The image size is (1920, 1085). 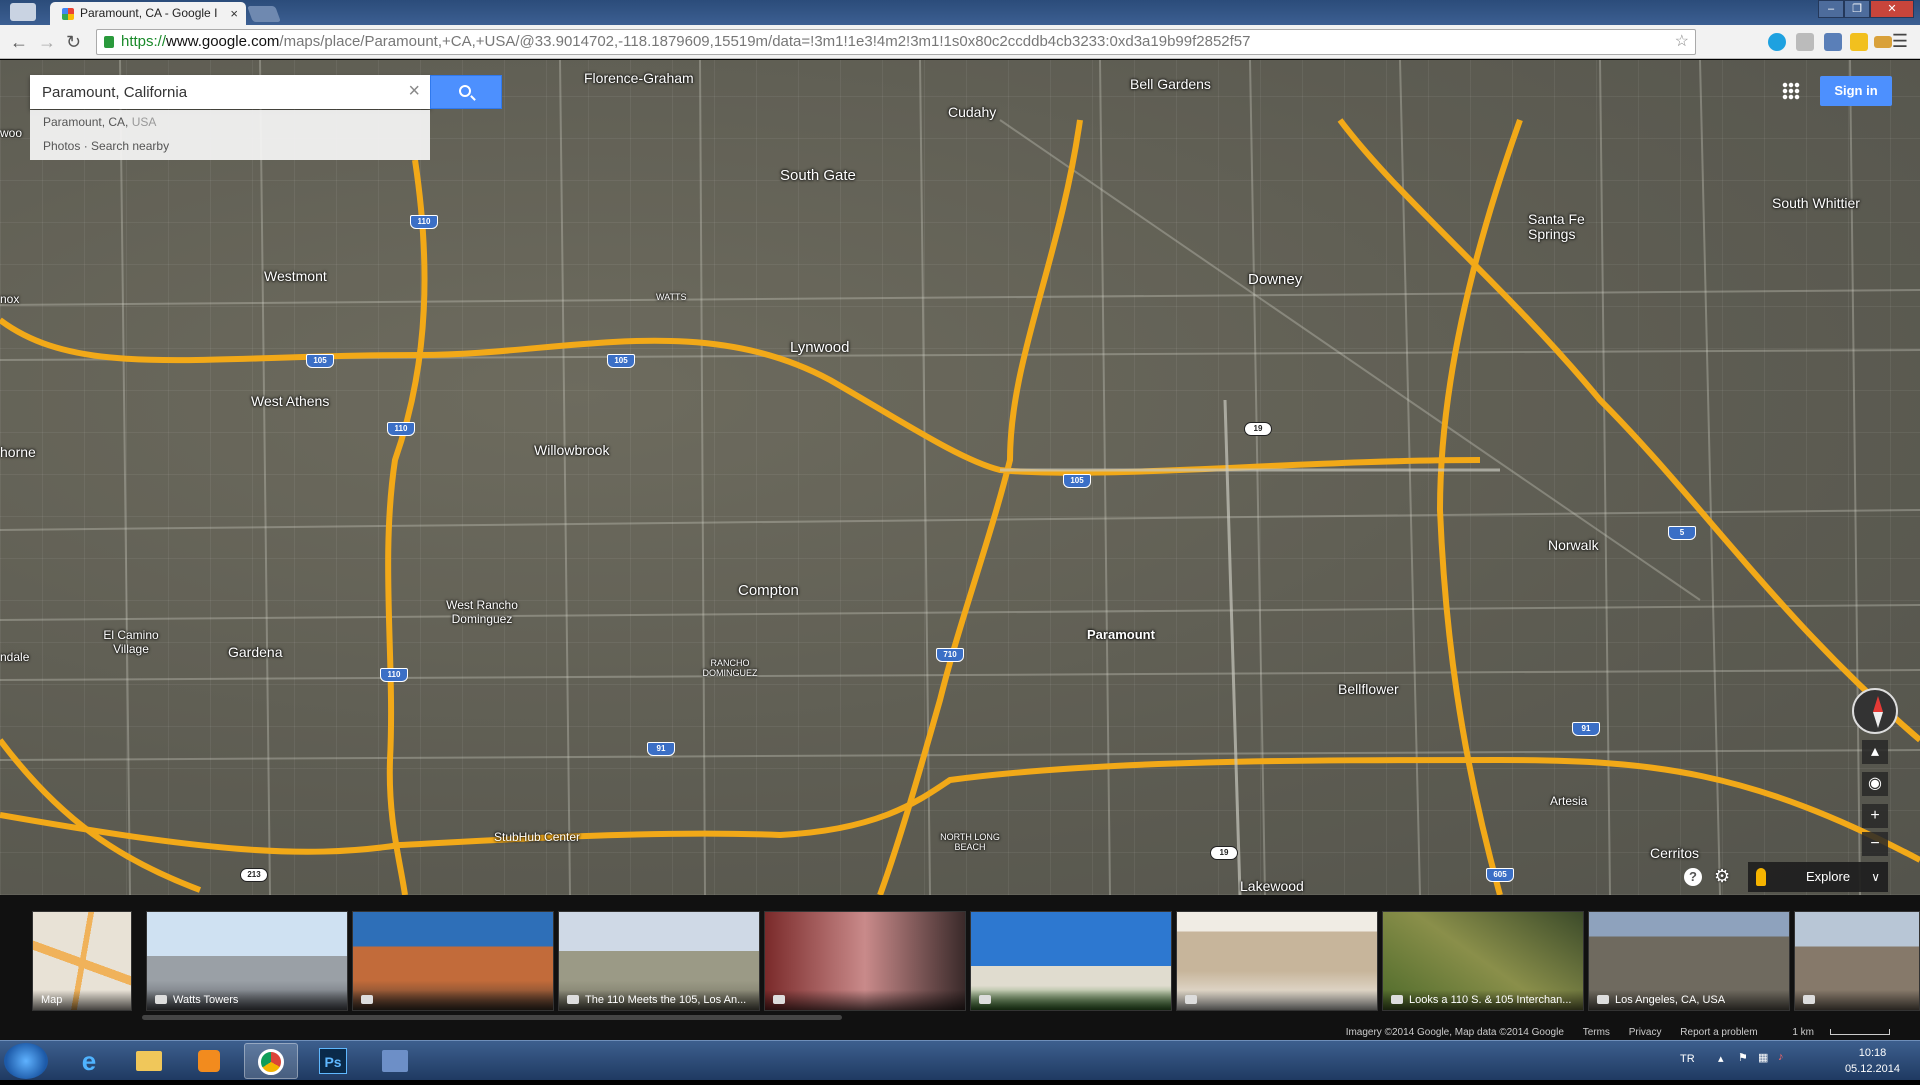 I want to click on show-hidden-icons-icon: ▴, so click(x=1721, y=1058).